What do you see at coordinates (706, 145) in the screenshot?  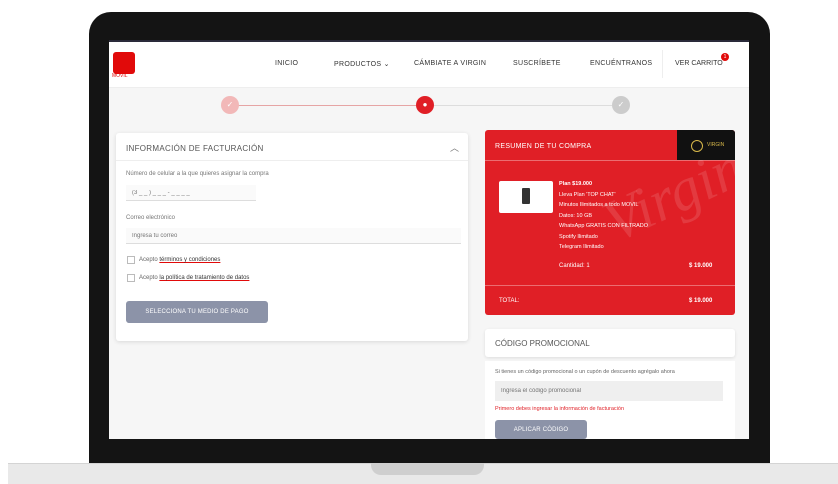 I see `summary-badge: VIRGIN` at bounding box center [706, 145].